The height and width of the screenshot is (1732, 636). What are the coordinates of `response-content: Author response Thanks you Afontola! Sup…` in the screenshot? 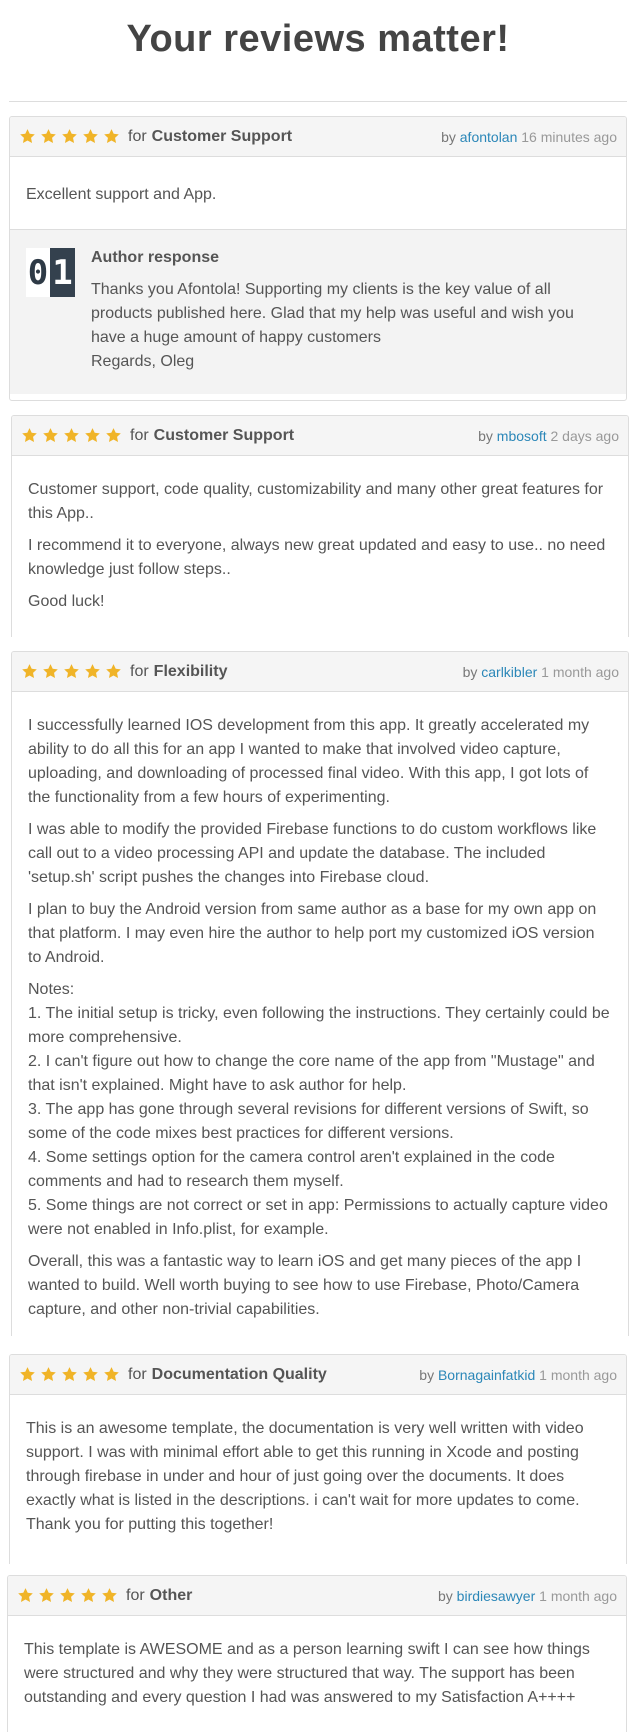 It's located at (350, 311).